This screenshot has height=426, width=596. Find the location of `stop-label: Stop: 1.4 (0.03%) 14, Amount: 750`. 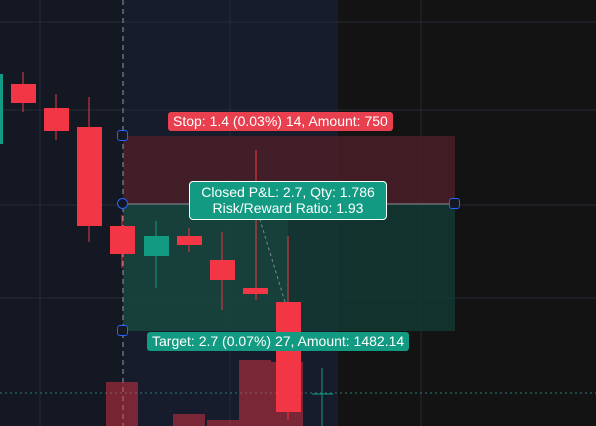

stop-label: Stop: 1.4 (0.03%) 14, Amount: 750 is located at coordinates (280, 121).